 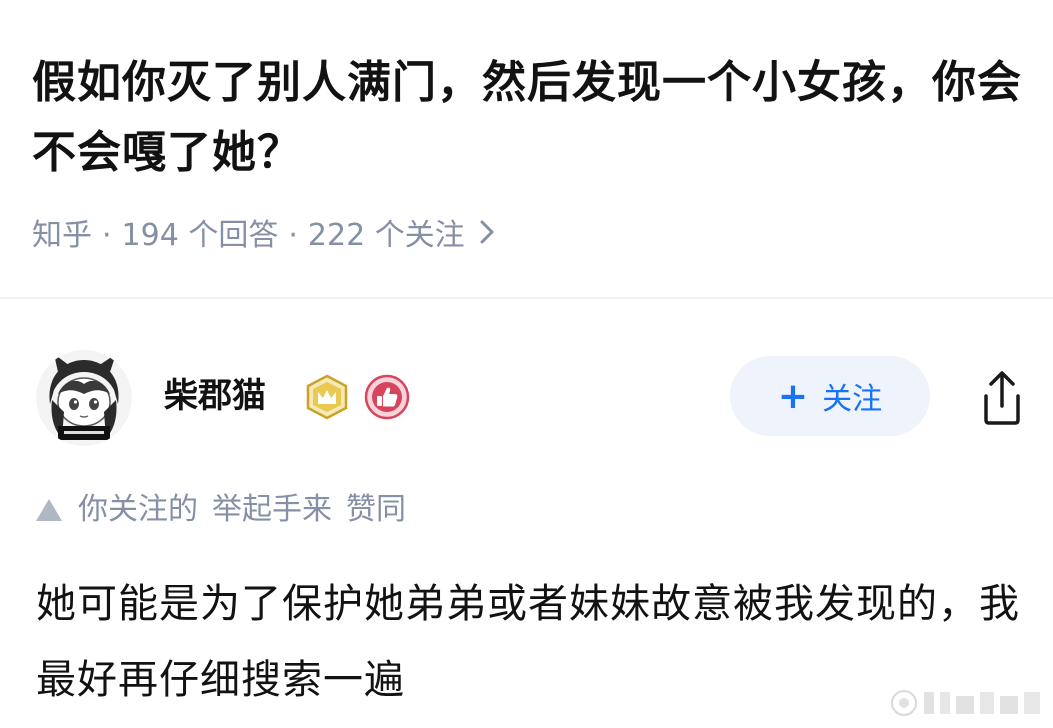 What do you see at coordinates (852, 399) in the screenshot?
I see `follow-label: 关注` at bounding box center [852, 399].